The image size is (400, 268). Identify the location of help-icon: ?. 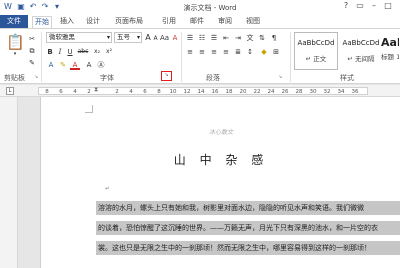
(346, 5).